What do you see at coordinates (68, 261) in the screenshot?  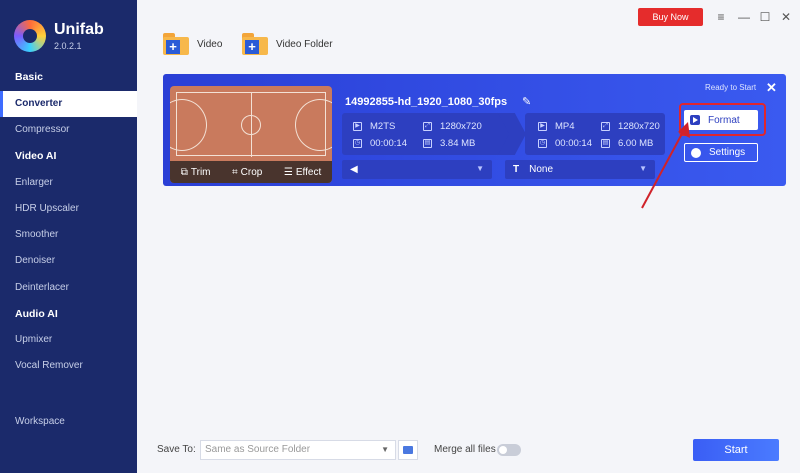 I see `sidebar-item-denoiser: Denoiser` at bounding box center [68, 261].